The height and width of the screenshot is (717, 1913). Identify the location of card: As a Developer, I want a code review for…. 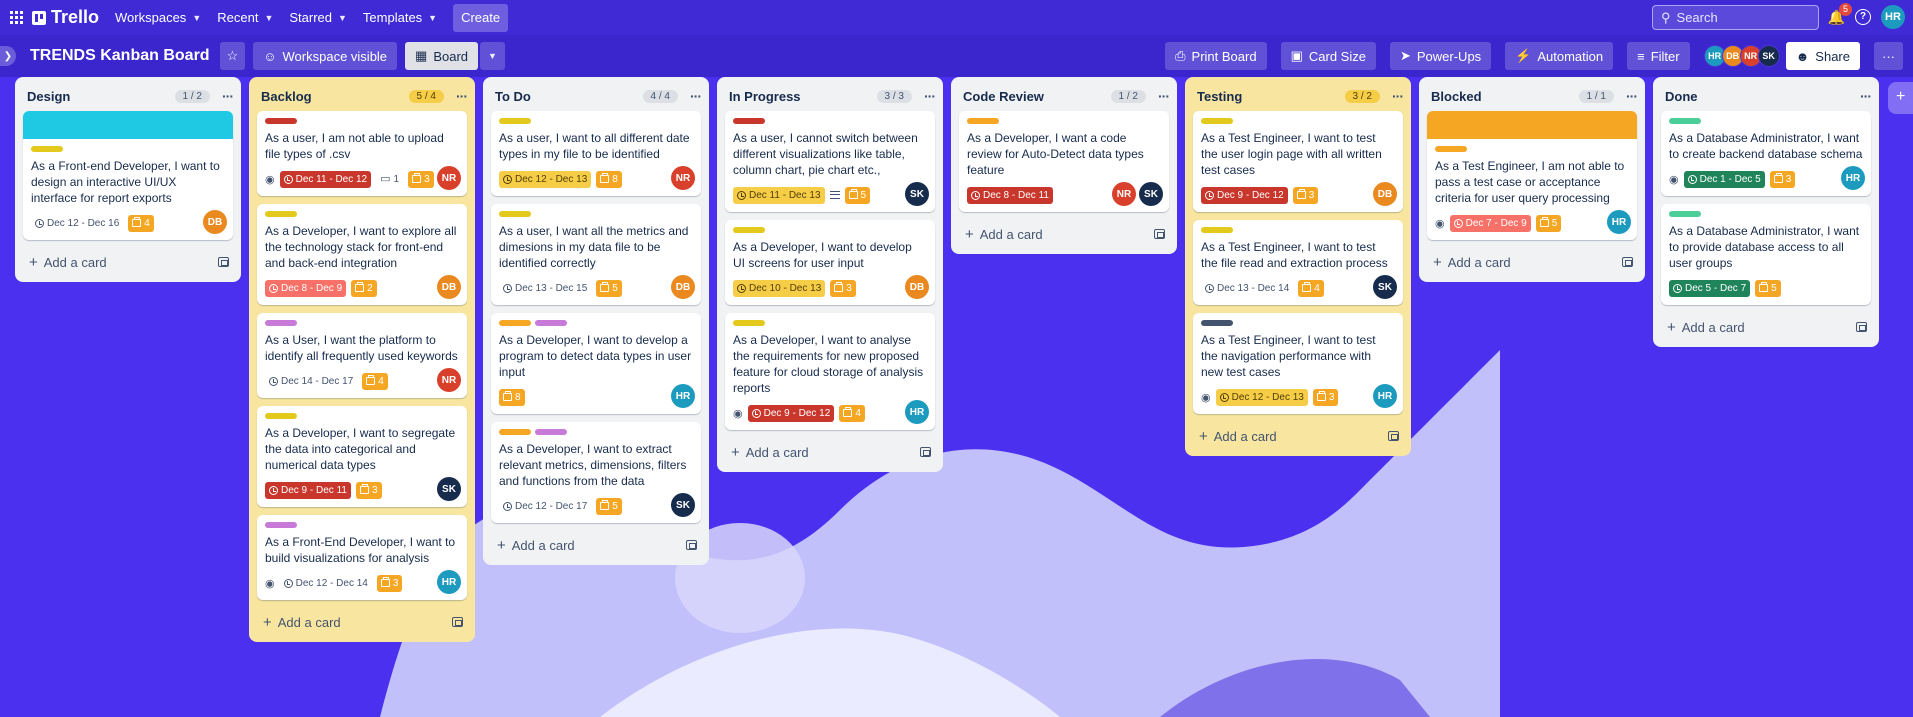
(1064, 161).